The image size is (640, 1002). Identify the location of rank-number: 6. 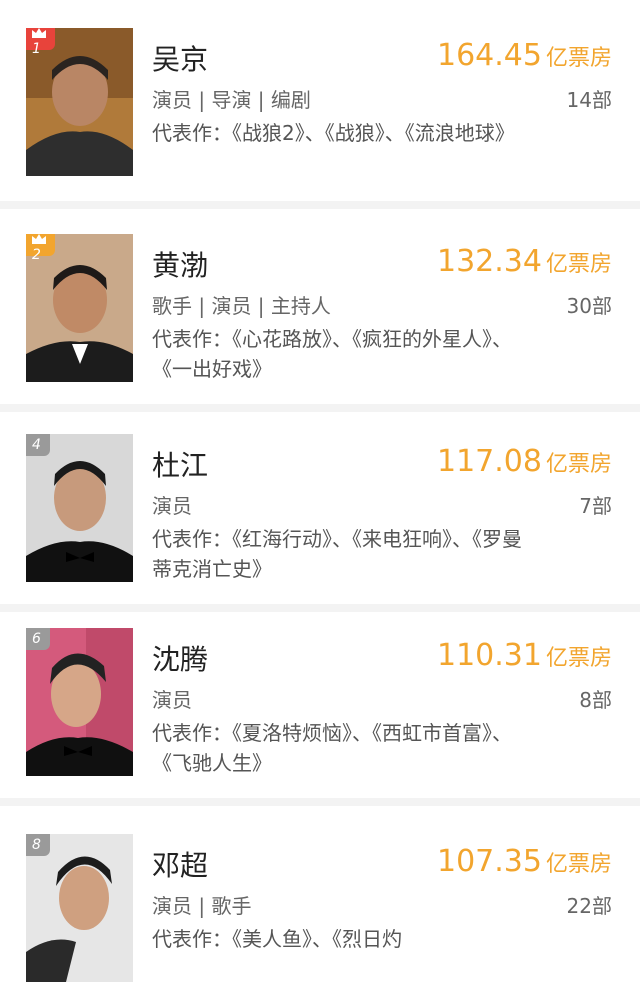
(36, 639).